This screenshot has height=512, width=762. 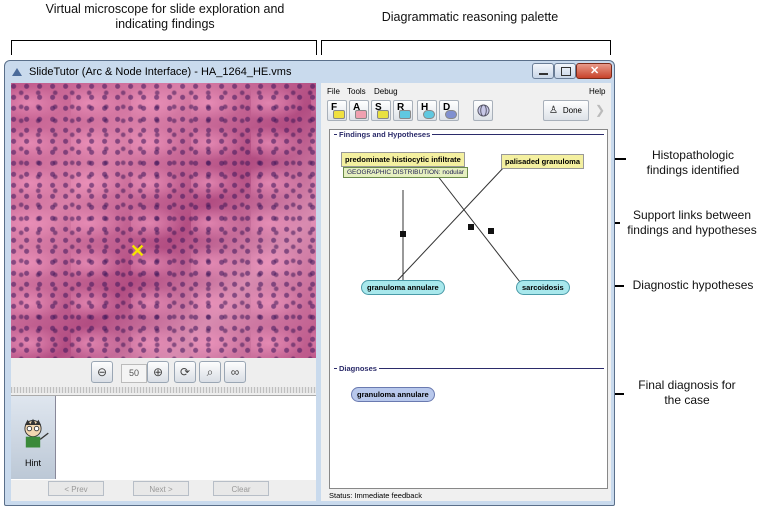 I want to click on prev-button: < Prev, so click(x=76, y=488).